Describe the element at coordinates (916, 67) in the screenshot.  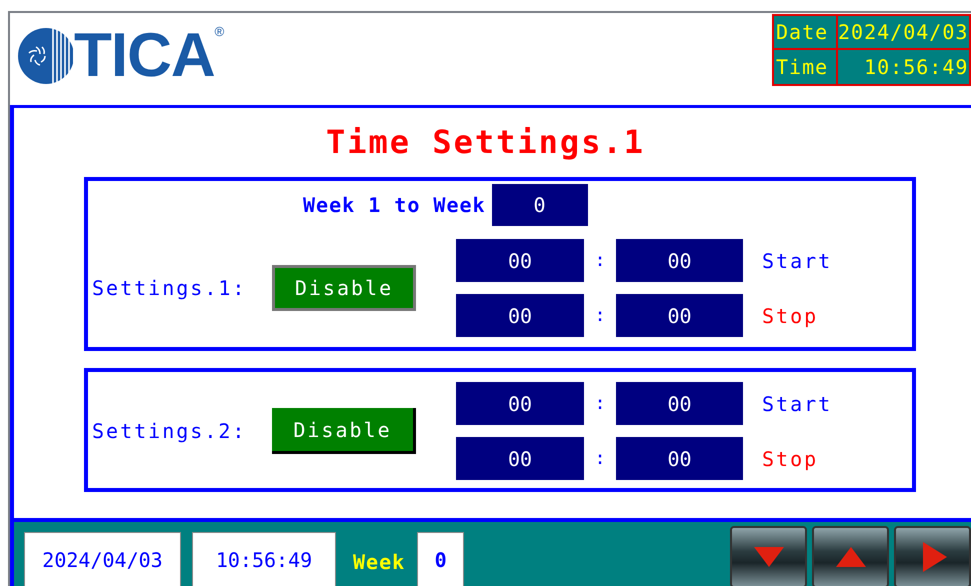
I see `time-value: 10:56:49` at that location.